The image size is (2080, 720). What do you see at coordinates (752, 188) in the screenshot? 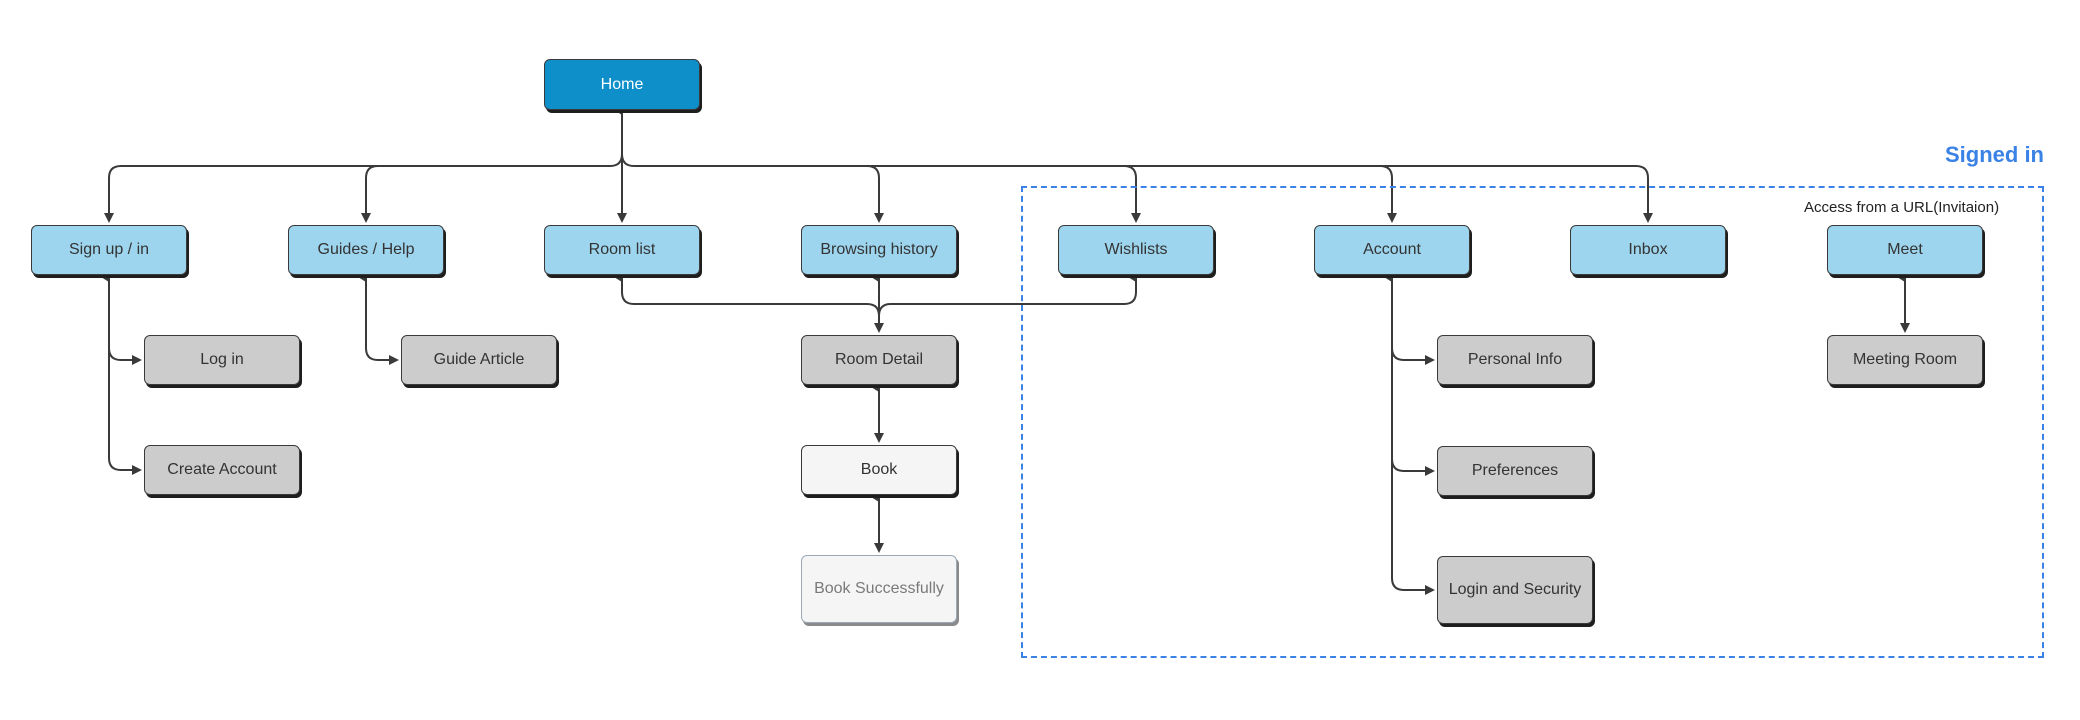
I see `edge-home-history` at bounding box center [752, 188].